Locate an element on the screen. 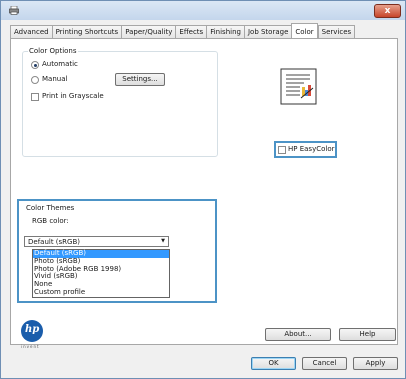  cancel-button: Cancel is located at coordinates (324, 363).